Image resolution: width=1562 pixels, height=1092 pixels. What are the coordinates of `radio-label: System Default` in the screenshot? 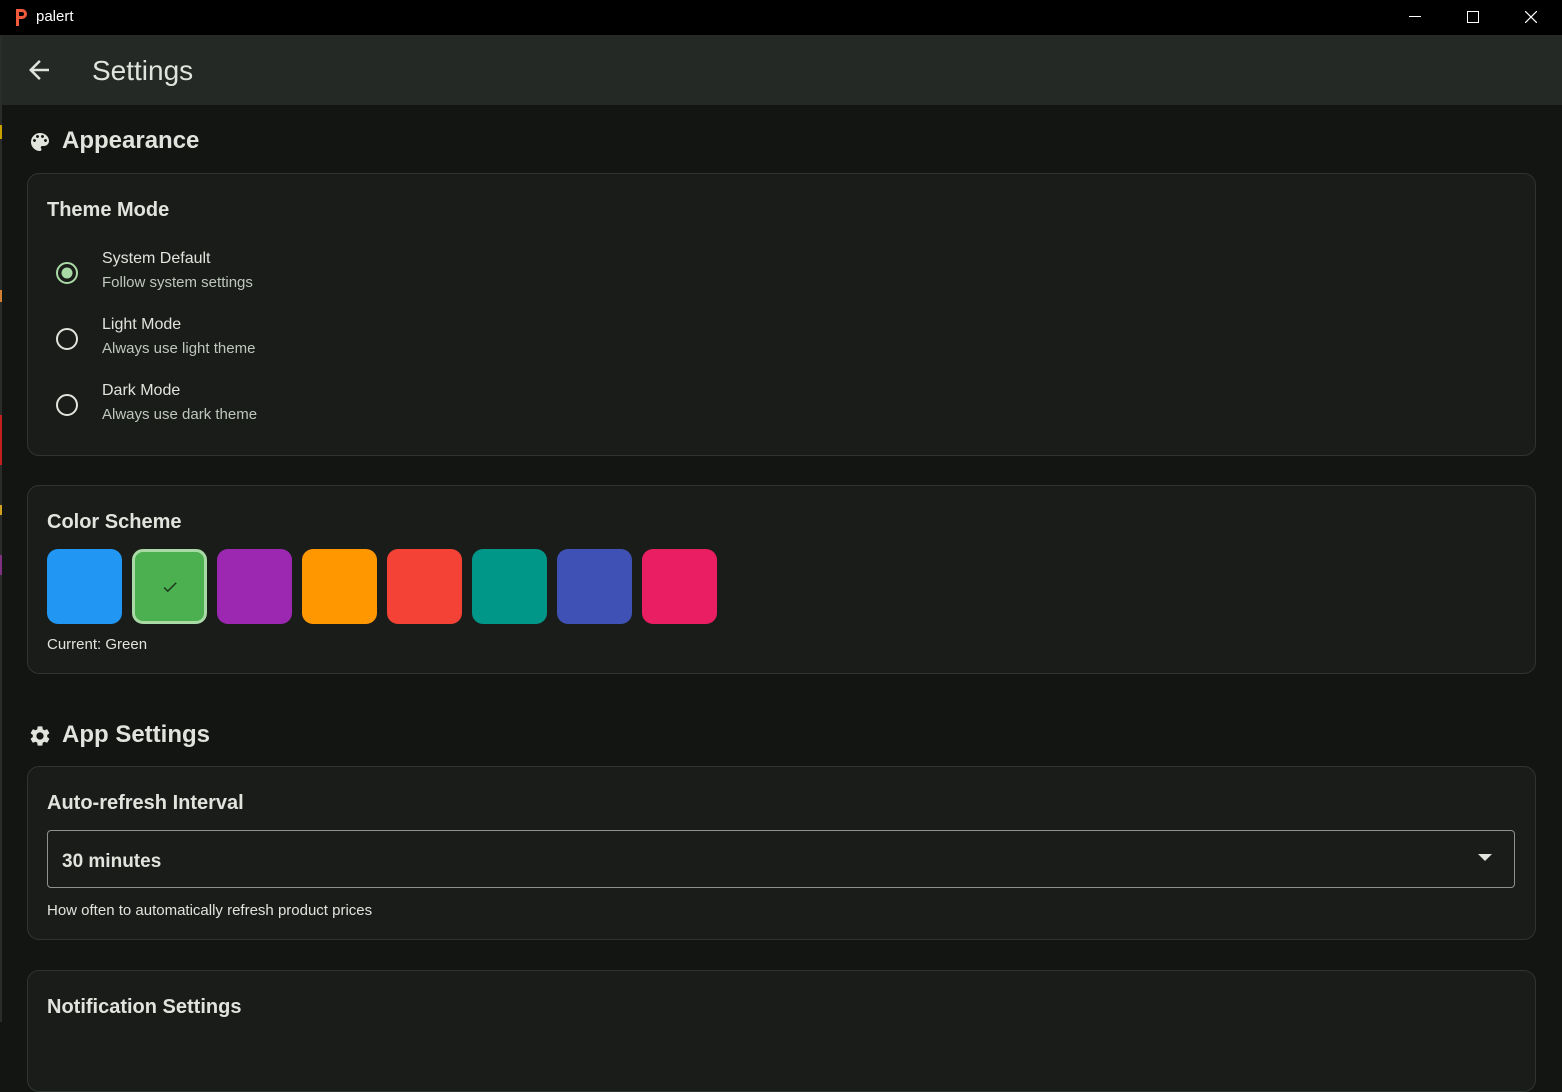 It's located at (156, 258).